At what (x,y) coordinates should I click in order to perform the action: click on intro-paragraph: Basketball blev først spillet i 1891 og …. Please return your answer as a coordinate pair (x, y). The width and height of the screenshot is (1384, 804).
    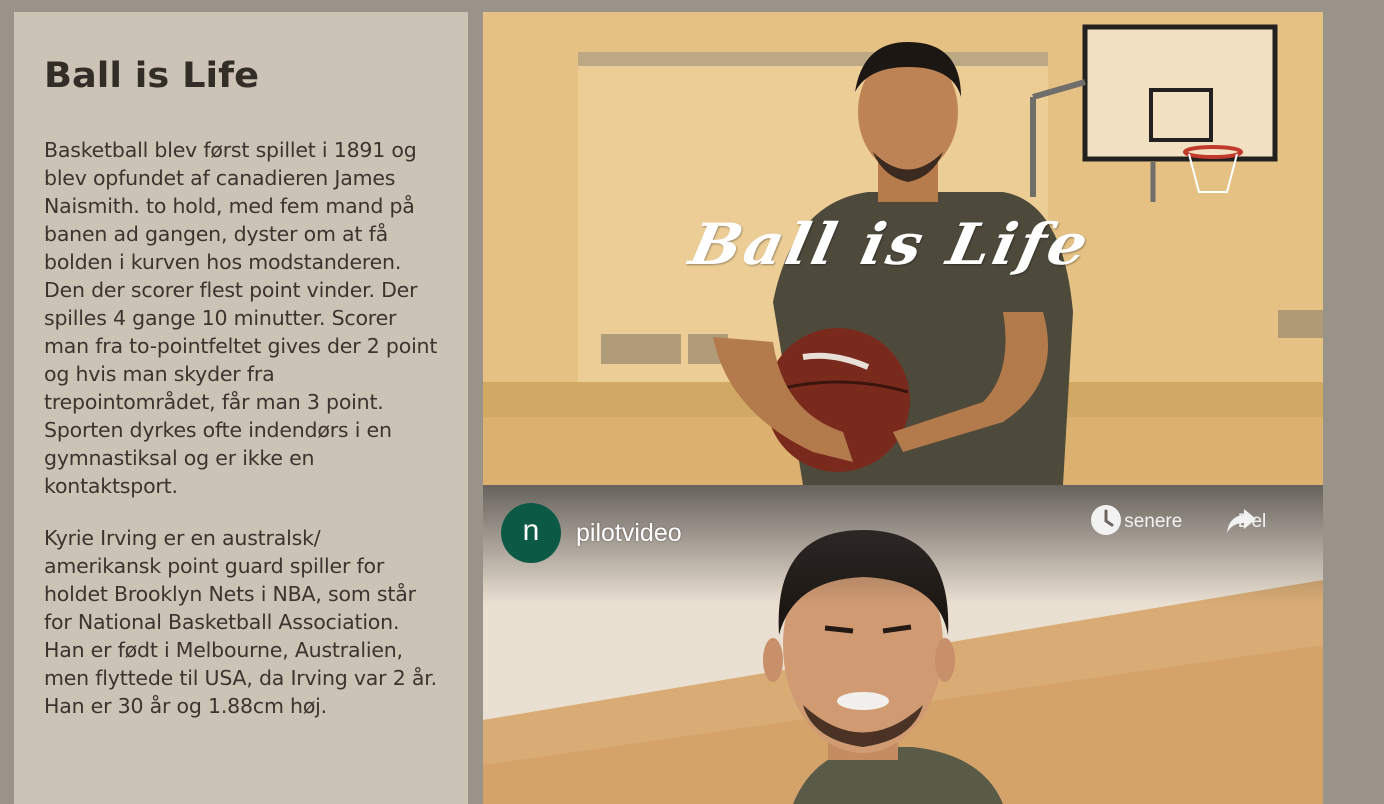
    Looking at the image, I should click on (241, 318).